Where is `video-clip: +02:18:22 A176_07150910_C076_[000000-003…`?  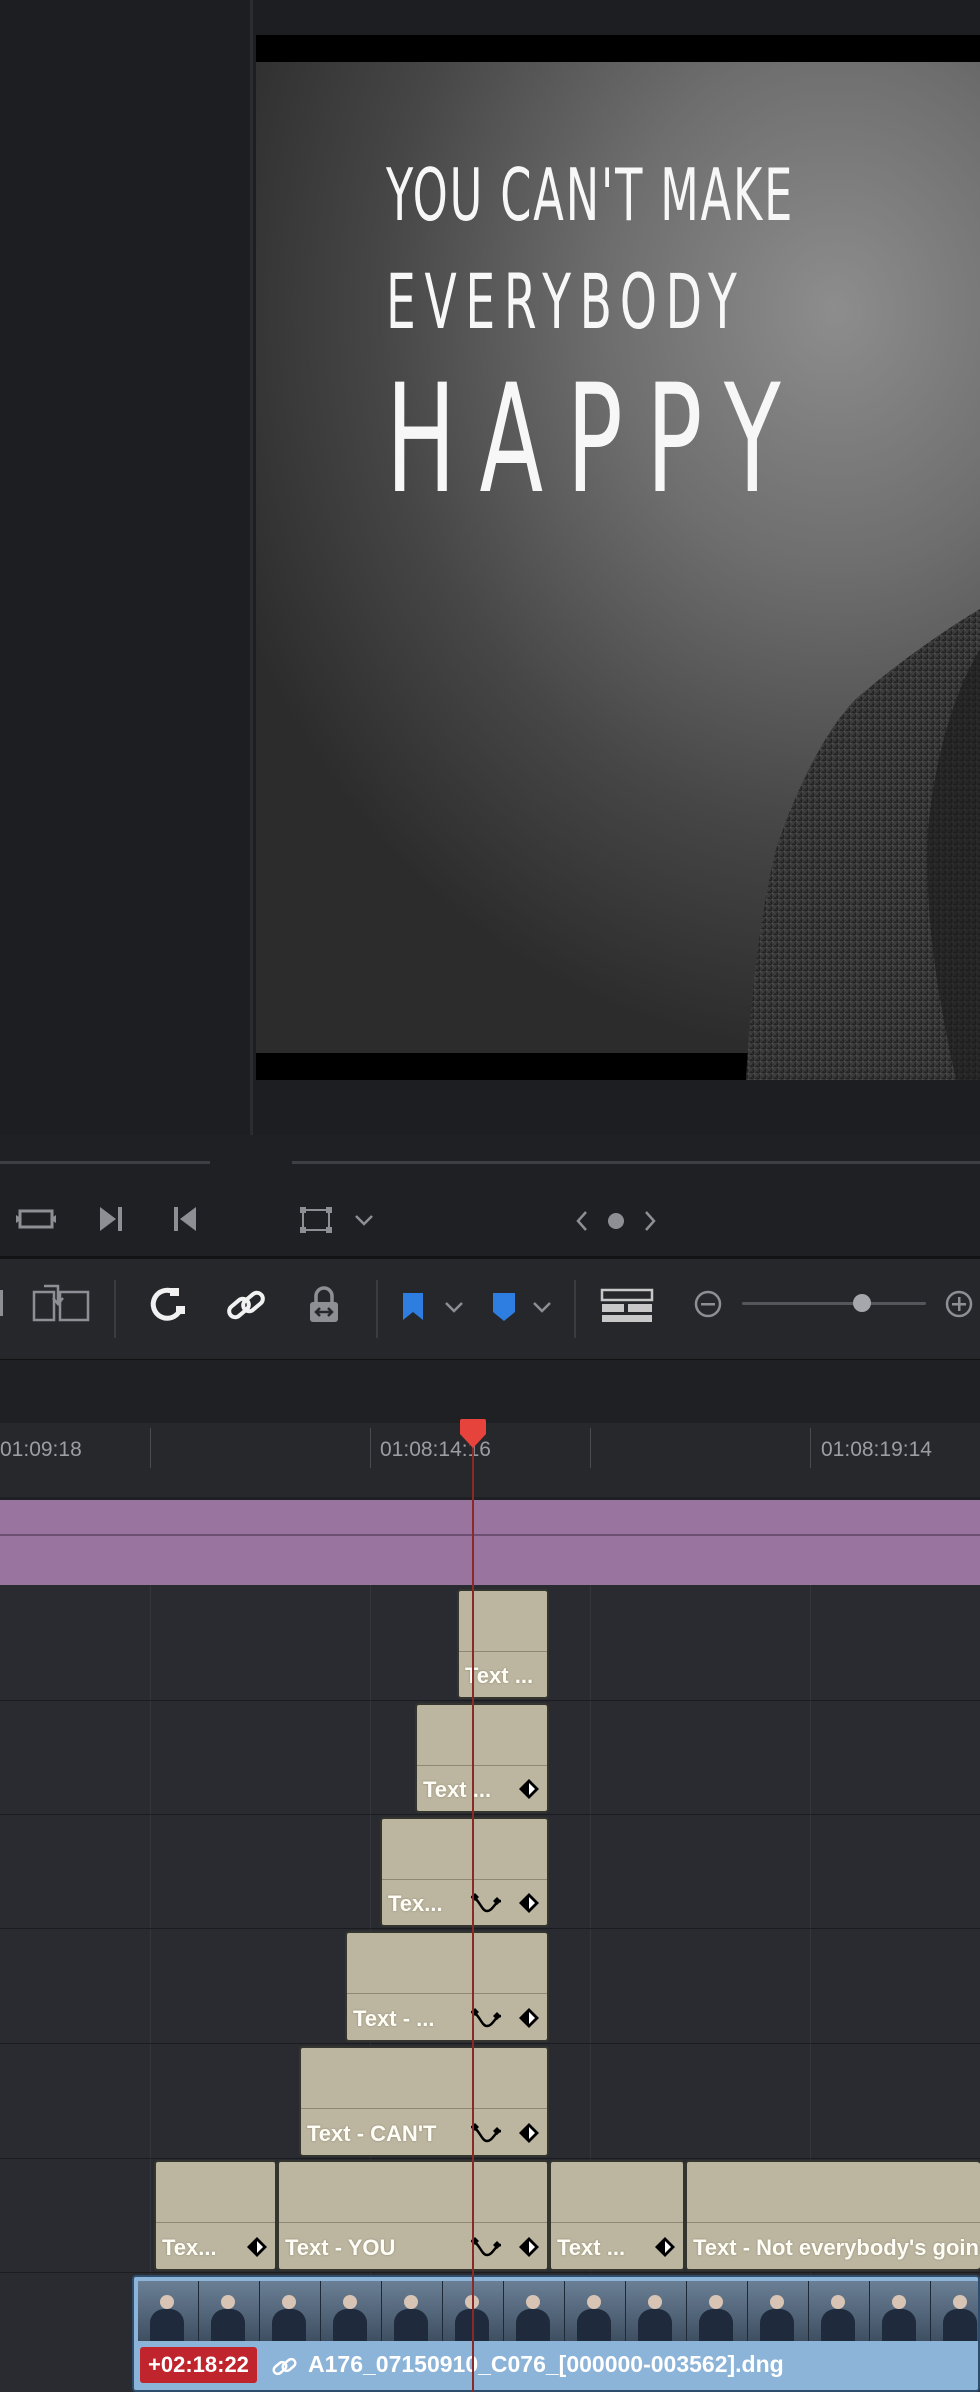 video-clip: +02:18:22 A176_07150910_C076_[000000-003… is located at coordinates (556, 2333).